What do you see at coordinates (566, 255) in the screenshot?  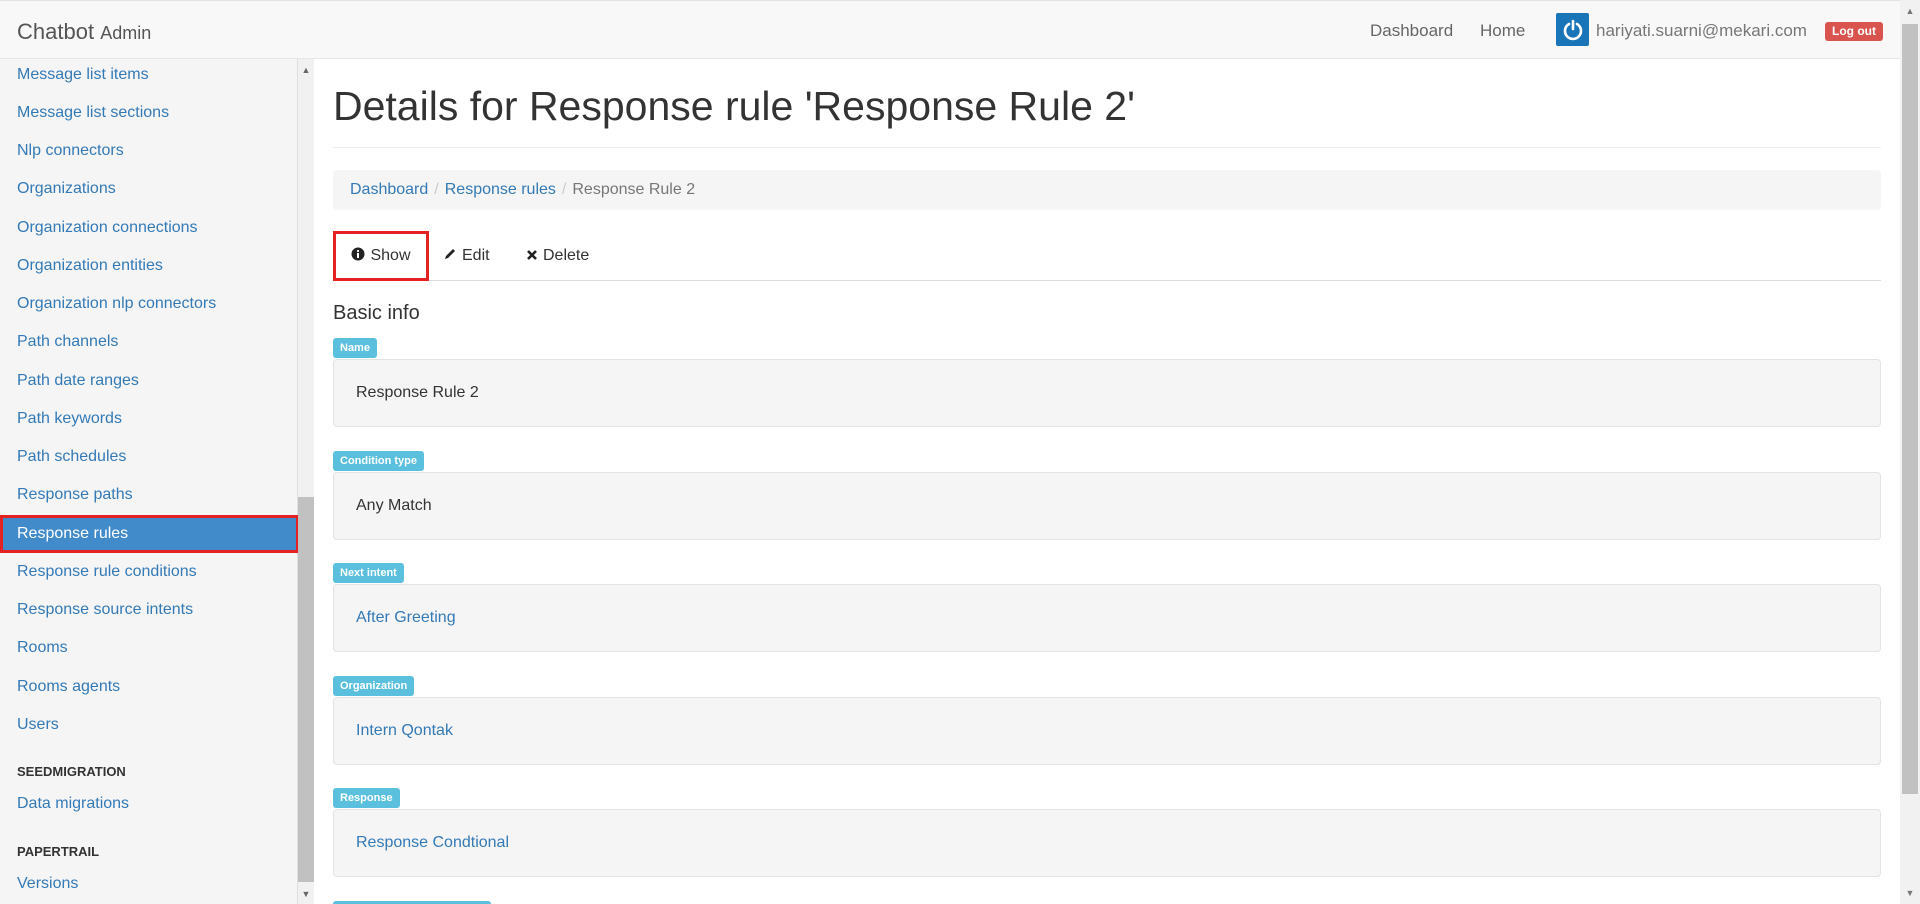 I see `tab-delete-label: Delete` at bounding box center [566, 255].